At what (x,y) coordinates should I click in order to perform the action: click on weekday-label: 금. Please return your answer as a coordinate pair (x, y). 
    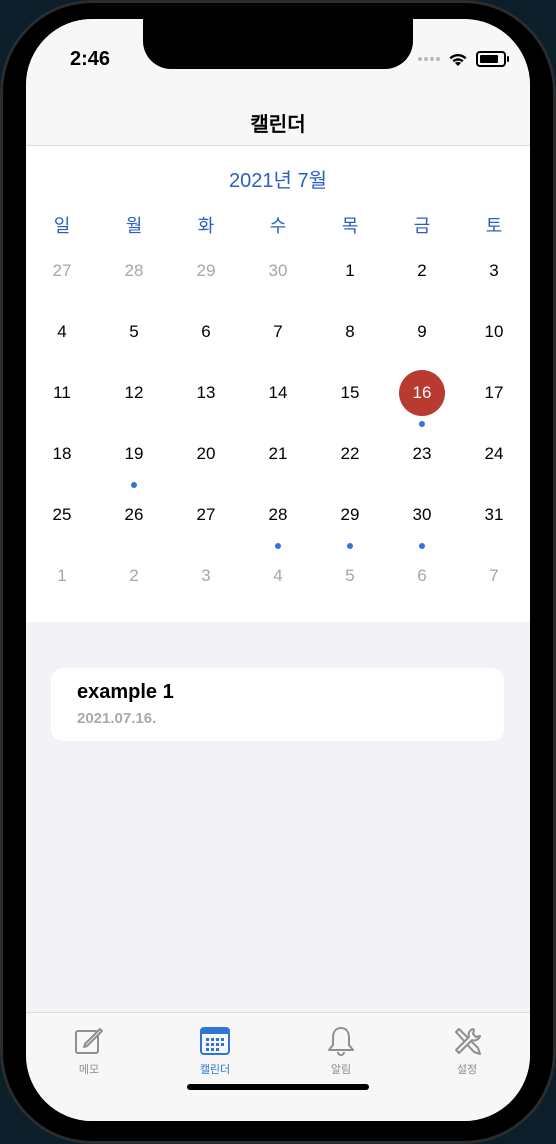
    Looking at the image, I should click on (422, 226).